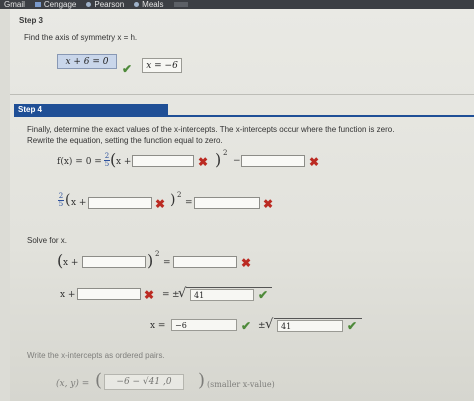 The width and height of the screenshot is (474, 401). What do you see at coordinates (87, 61) in the screenshot?
I see `step3-equation-box: x + 6 = 0` at bounding box center [87, 61].